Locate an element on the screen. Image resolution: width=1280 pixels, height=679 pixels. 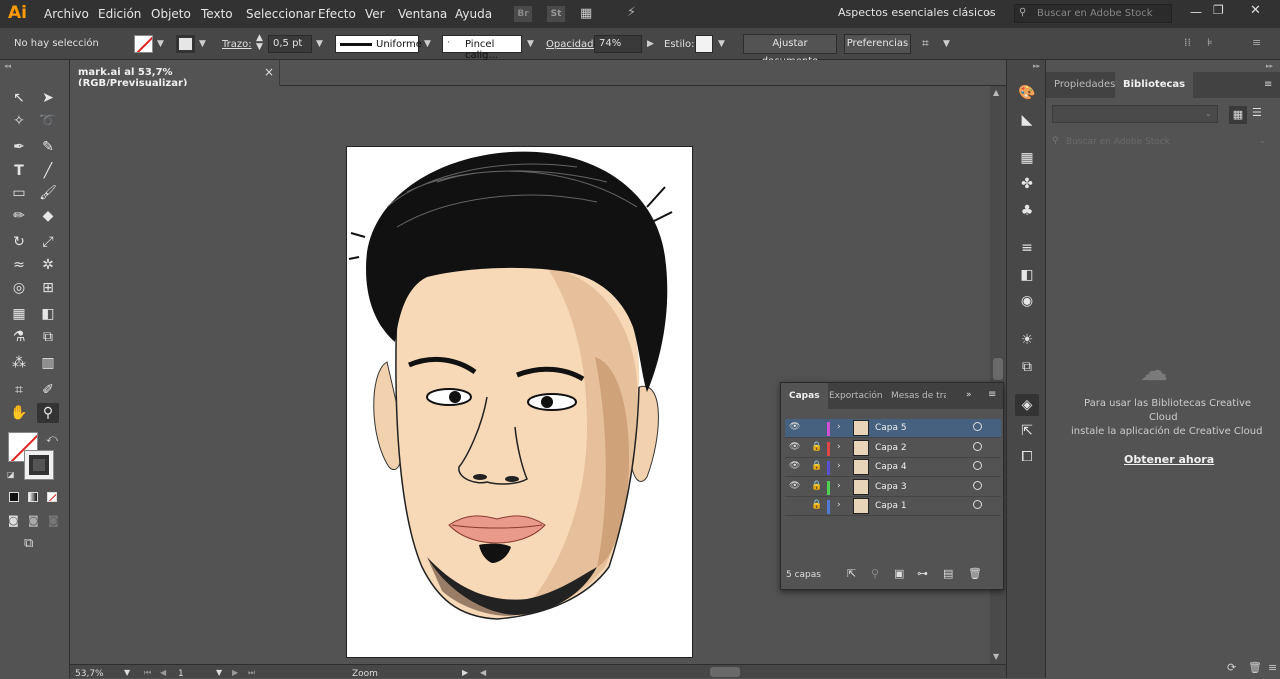
perspective-grid-tool-icon: ⊞ is located at coordinates (48, 288).